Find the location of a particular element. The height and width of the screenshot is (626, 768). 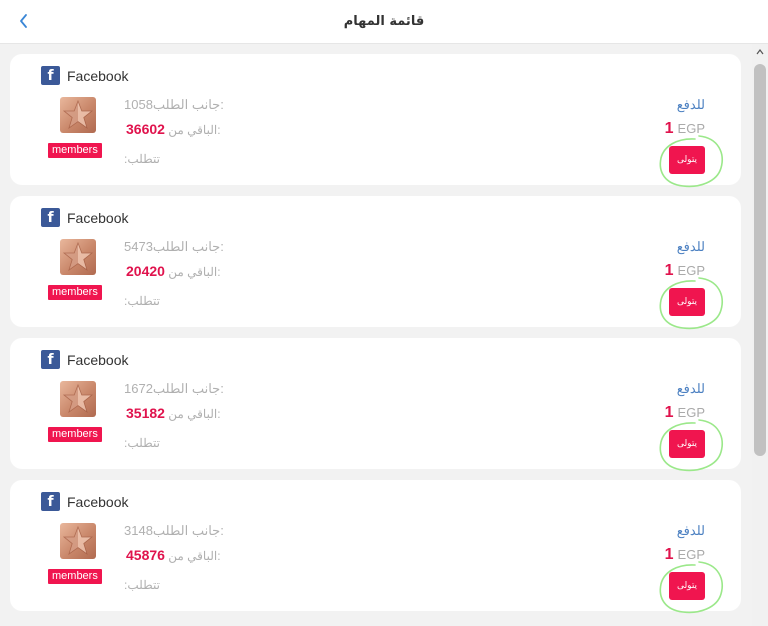

vertical-scrollbar is located at coordinates (760, 335).